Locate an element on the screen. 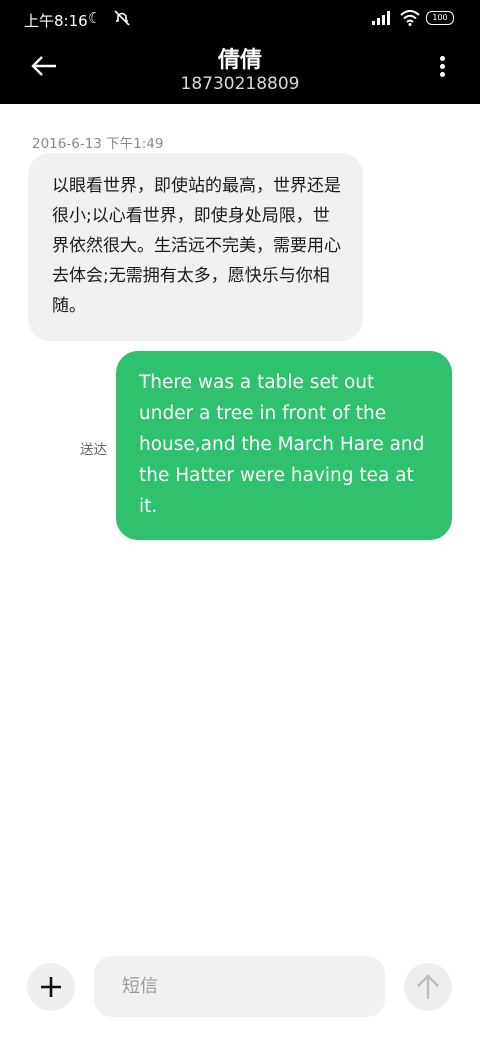  do-not-disturb-icon: ☾ is located at coordinates (95, 18).